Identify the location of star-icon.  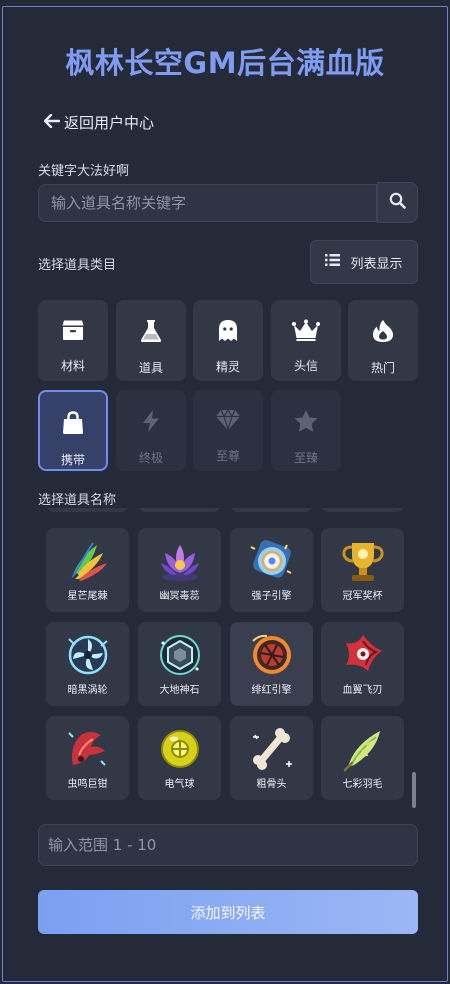
(306, 423).